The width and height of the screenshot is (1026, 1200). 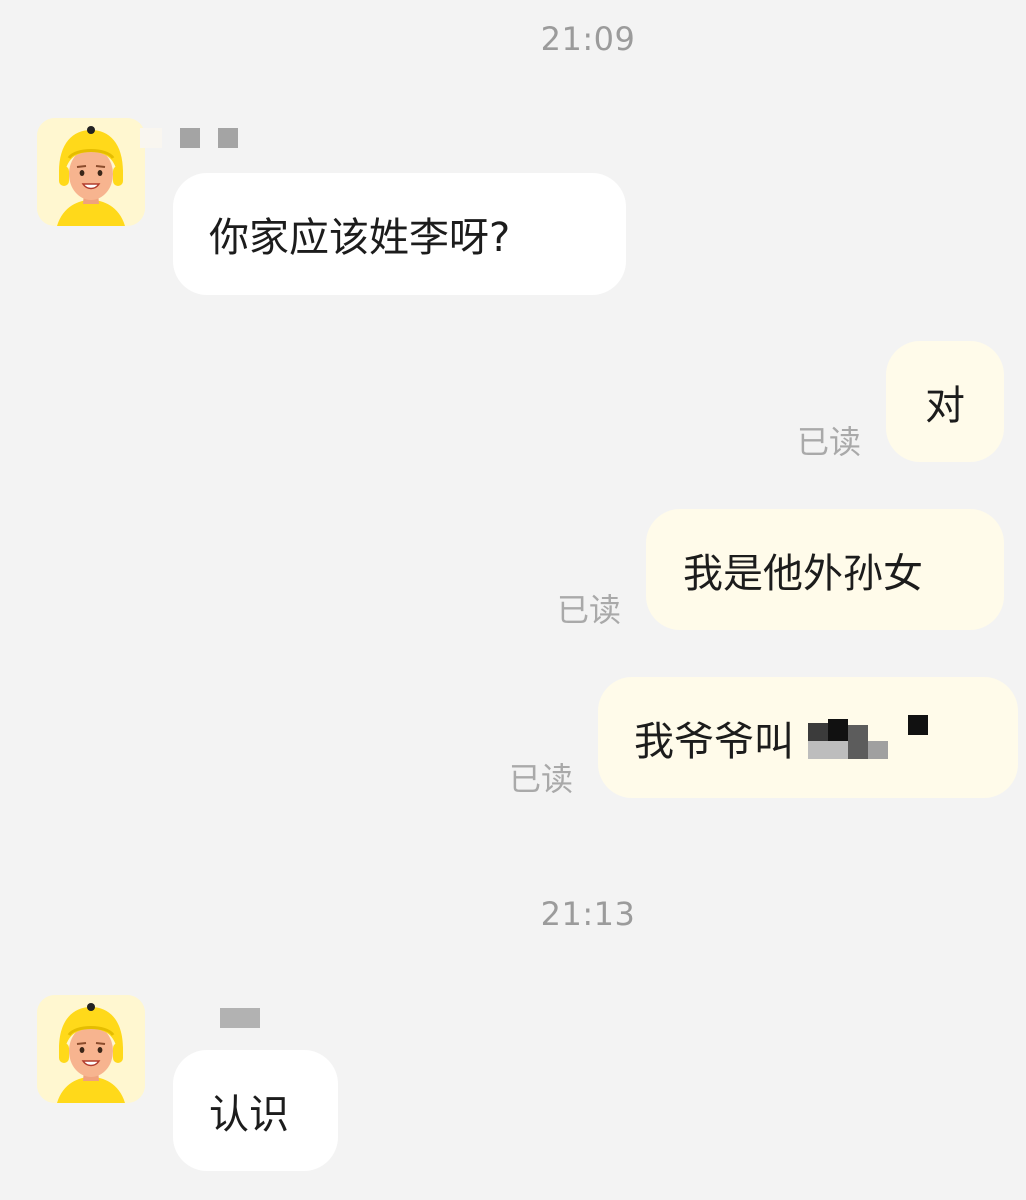 I want to click on timestamp: 21:13, so click(x=588, y=914).